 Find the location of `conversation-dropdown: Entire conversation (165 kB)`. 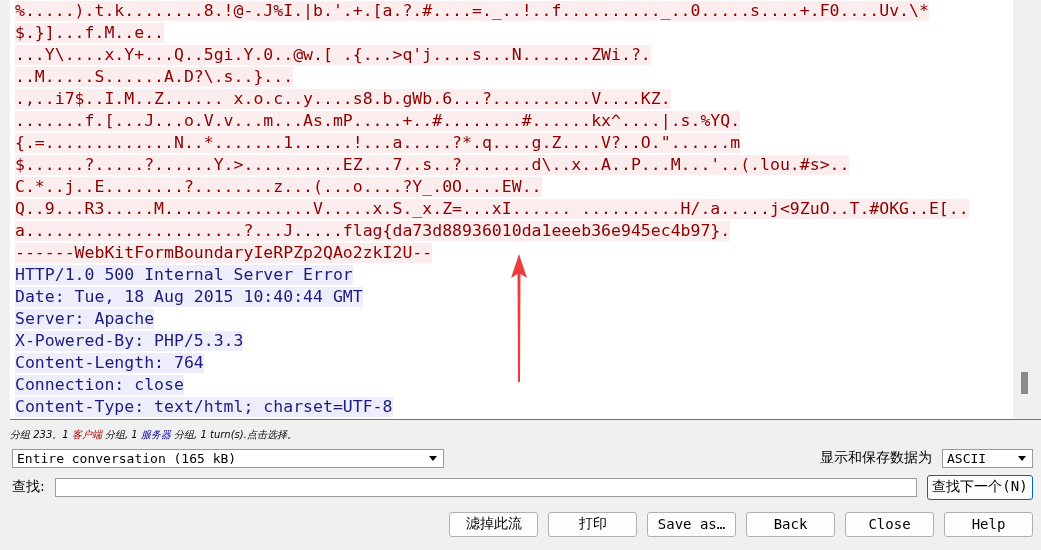

conversation-dropdown: Entire conversation (165 kB) is located at coordinates (228, 458).